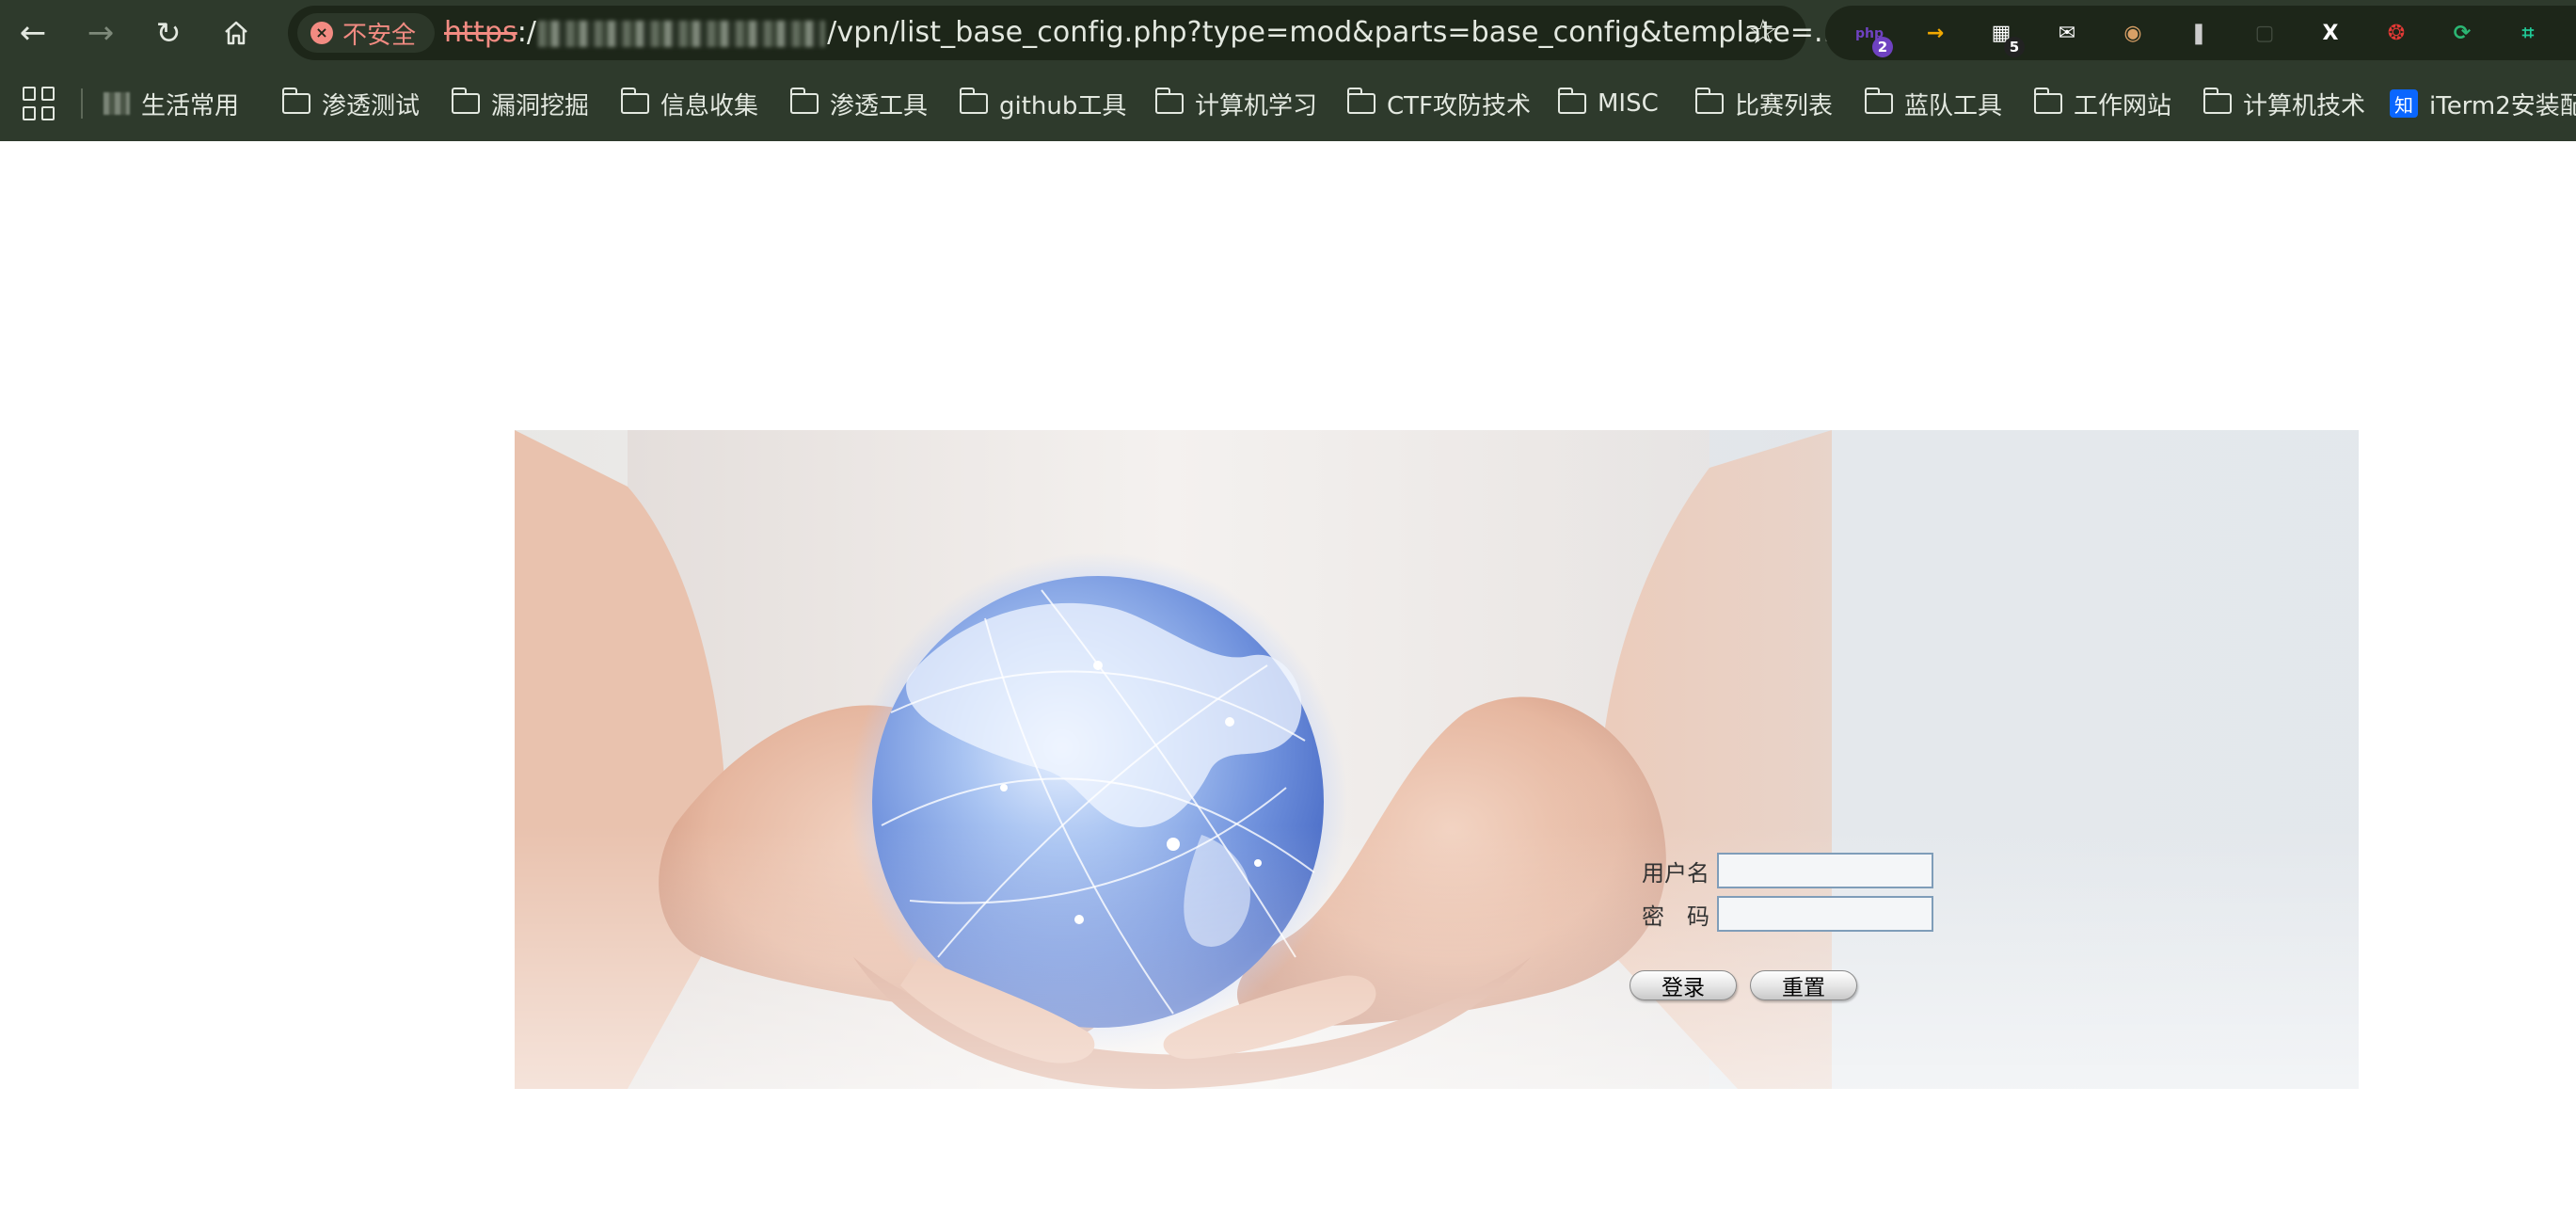  I want to click on frame-extension-icon: ▢, so click(2265, 34).